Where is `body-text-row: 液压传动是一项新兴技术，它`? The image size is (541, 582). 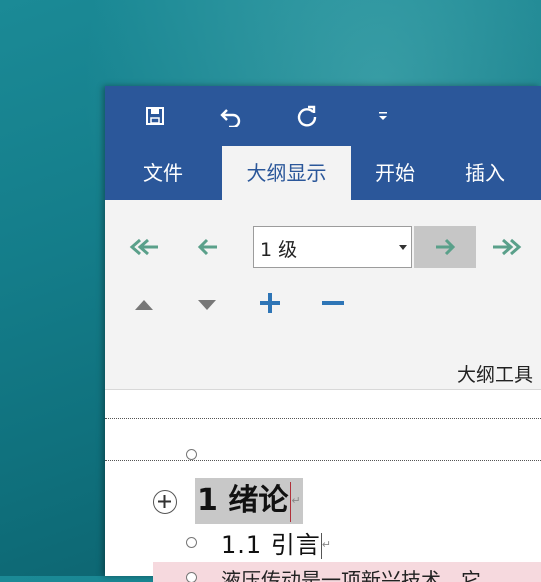
body-text-row: 液压传动是一项新兴技术，它 is located at coordinates (347, 572).